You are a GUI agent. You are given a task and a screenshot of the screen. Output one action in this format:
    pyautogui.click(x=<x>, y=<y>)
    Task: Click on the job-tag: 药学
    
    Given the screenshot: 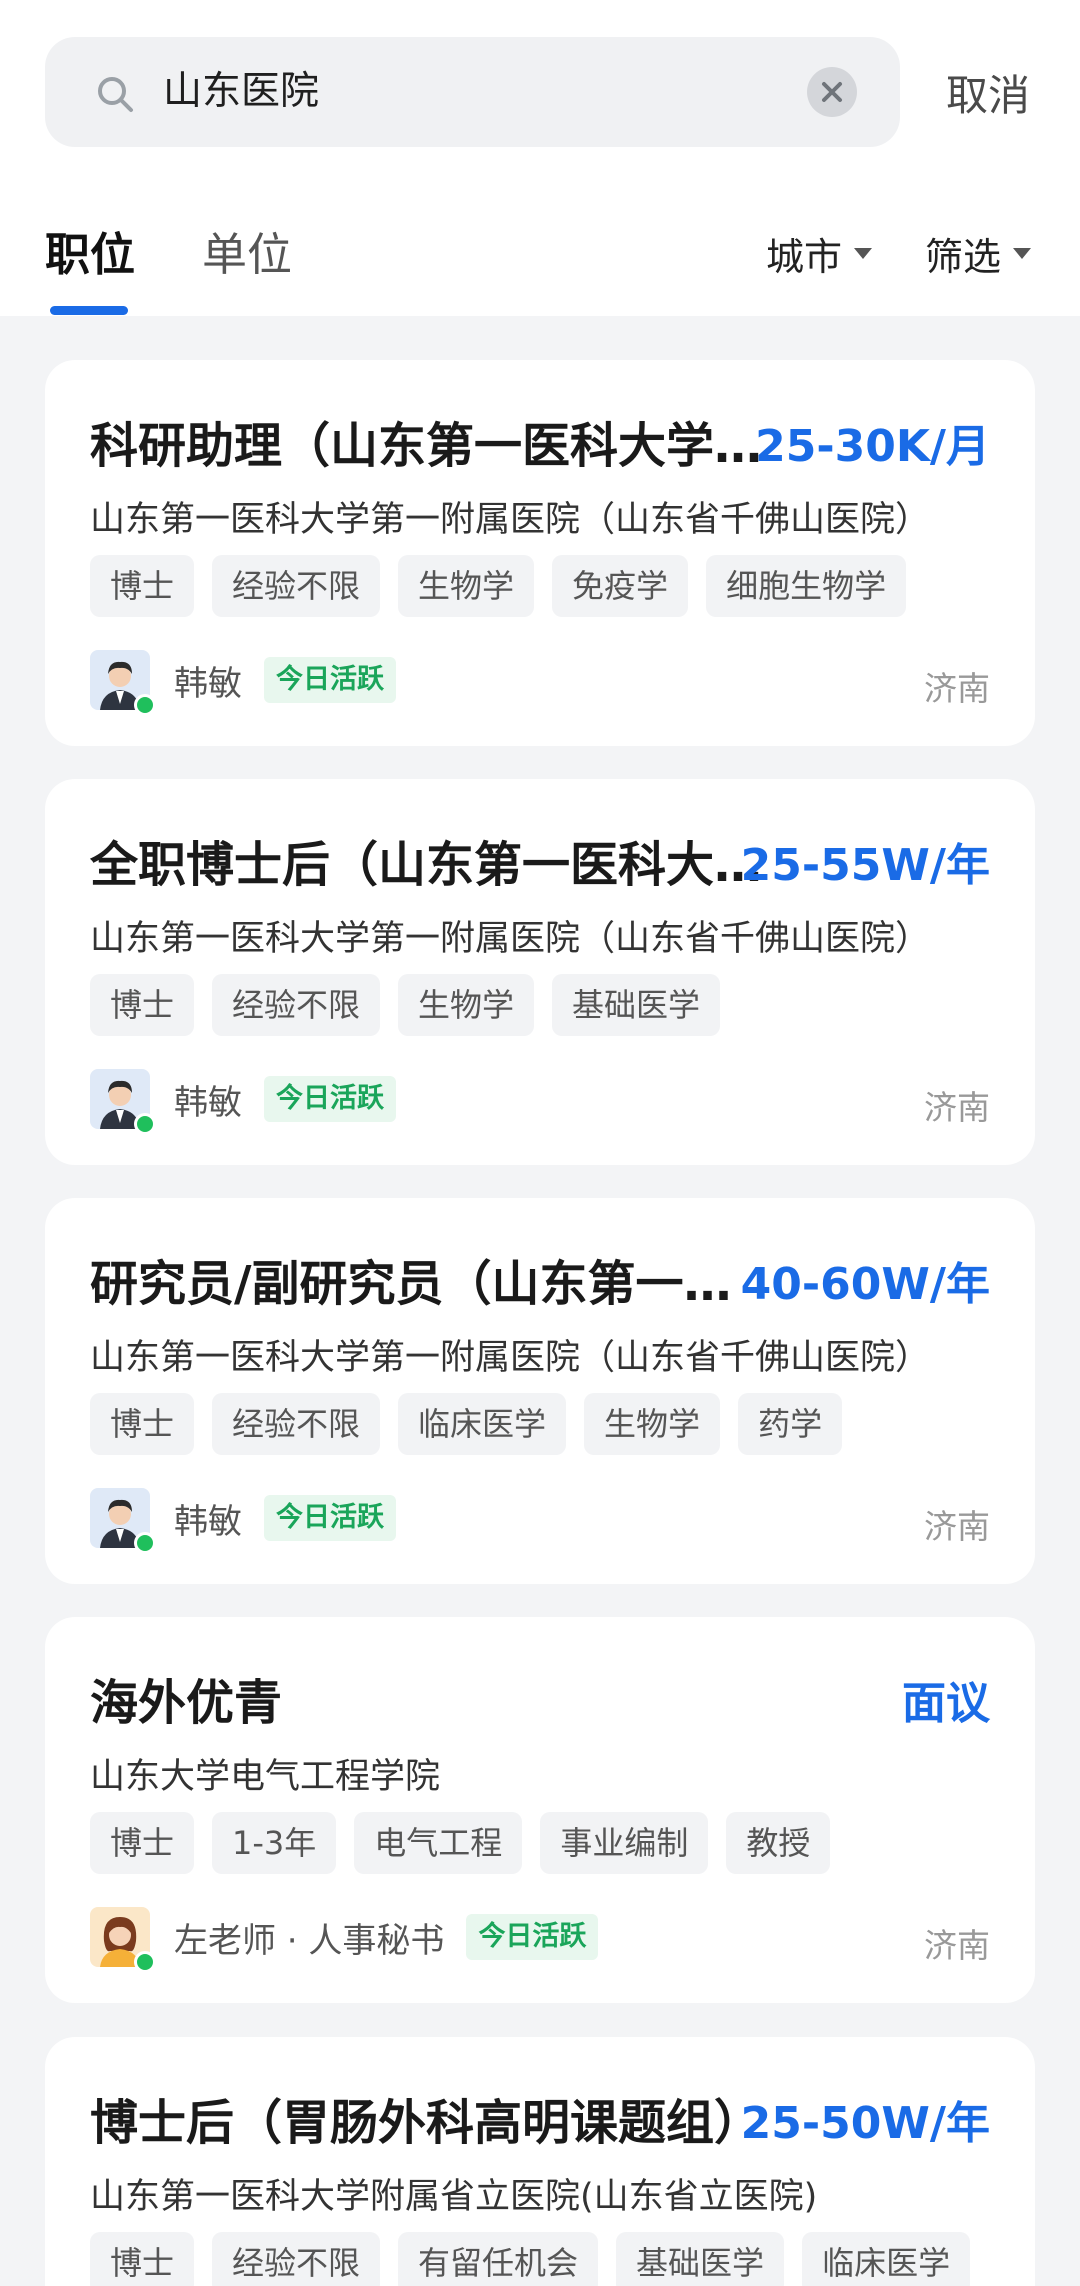 What is the action you would take?
    pyautogui.click(x=790, y=1424)
    